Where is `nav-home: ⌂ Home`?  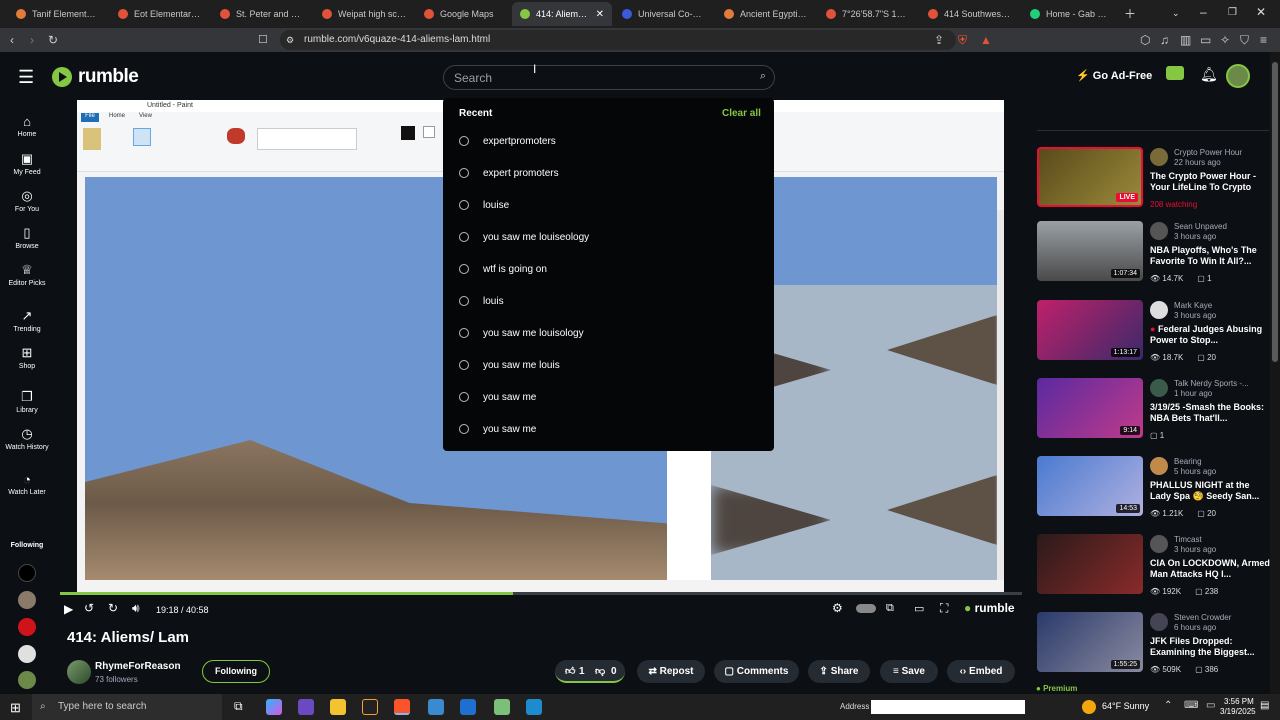
nav-home: ⌂ Home is located at coordinates (27, 126).